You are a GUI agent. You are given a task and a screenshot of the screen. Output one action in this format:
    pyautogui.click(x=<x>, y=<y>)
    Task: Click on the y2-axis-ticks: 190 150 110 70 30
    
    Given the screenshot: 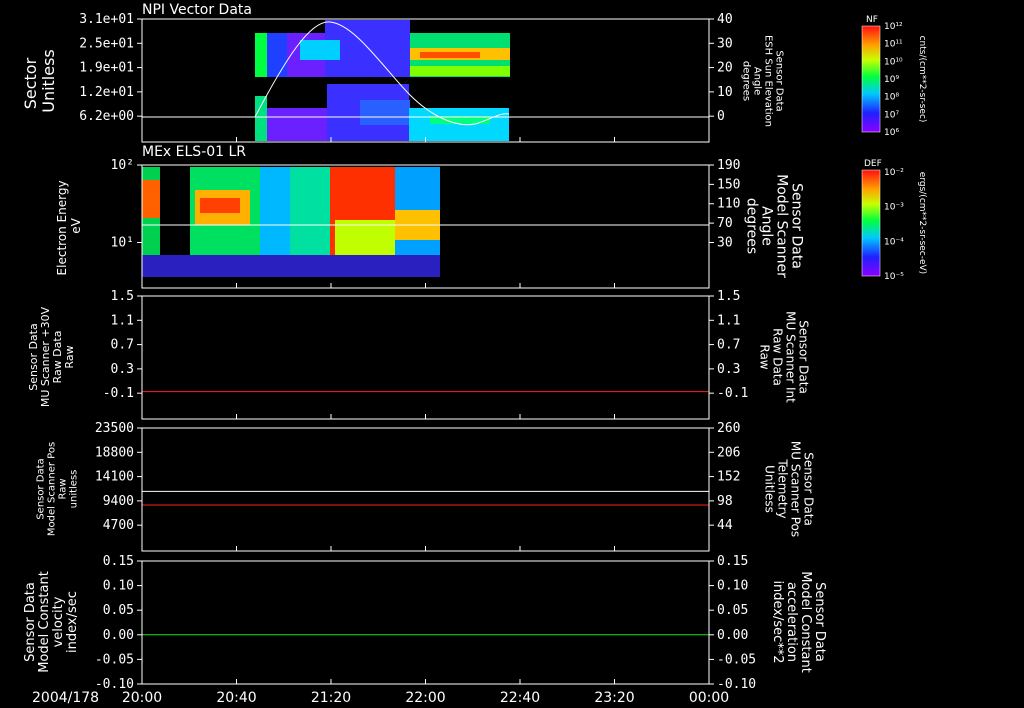 What is the action you would take?
    pyautogui.click(x=724, y=204)
    